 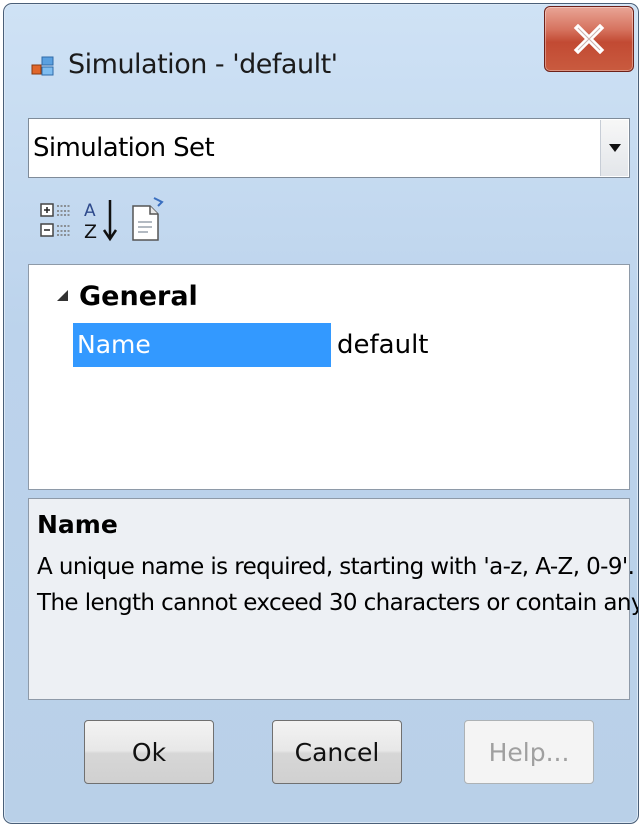 What do you see at coordinates (329, 297) in the screenshot?
I see `category-row-general: General` at bounding box center [329, 297].